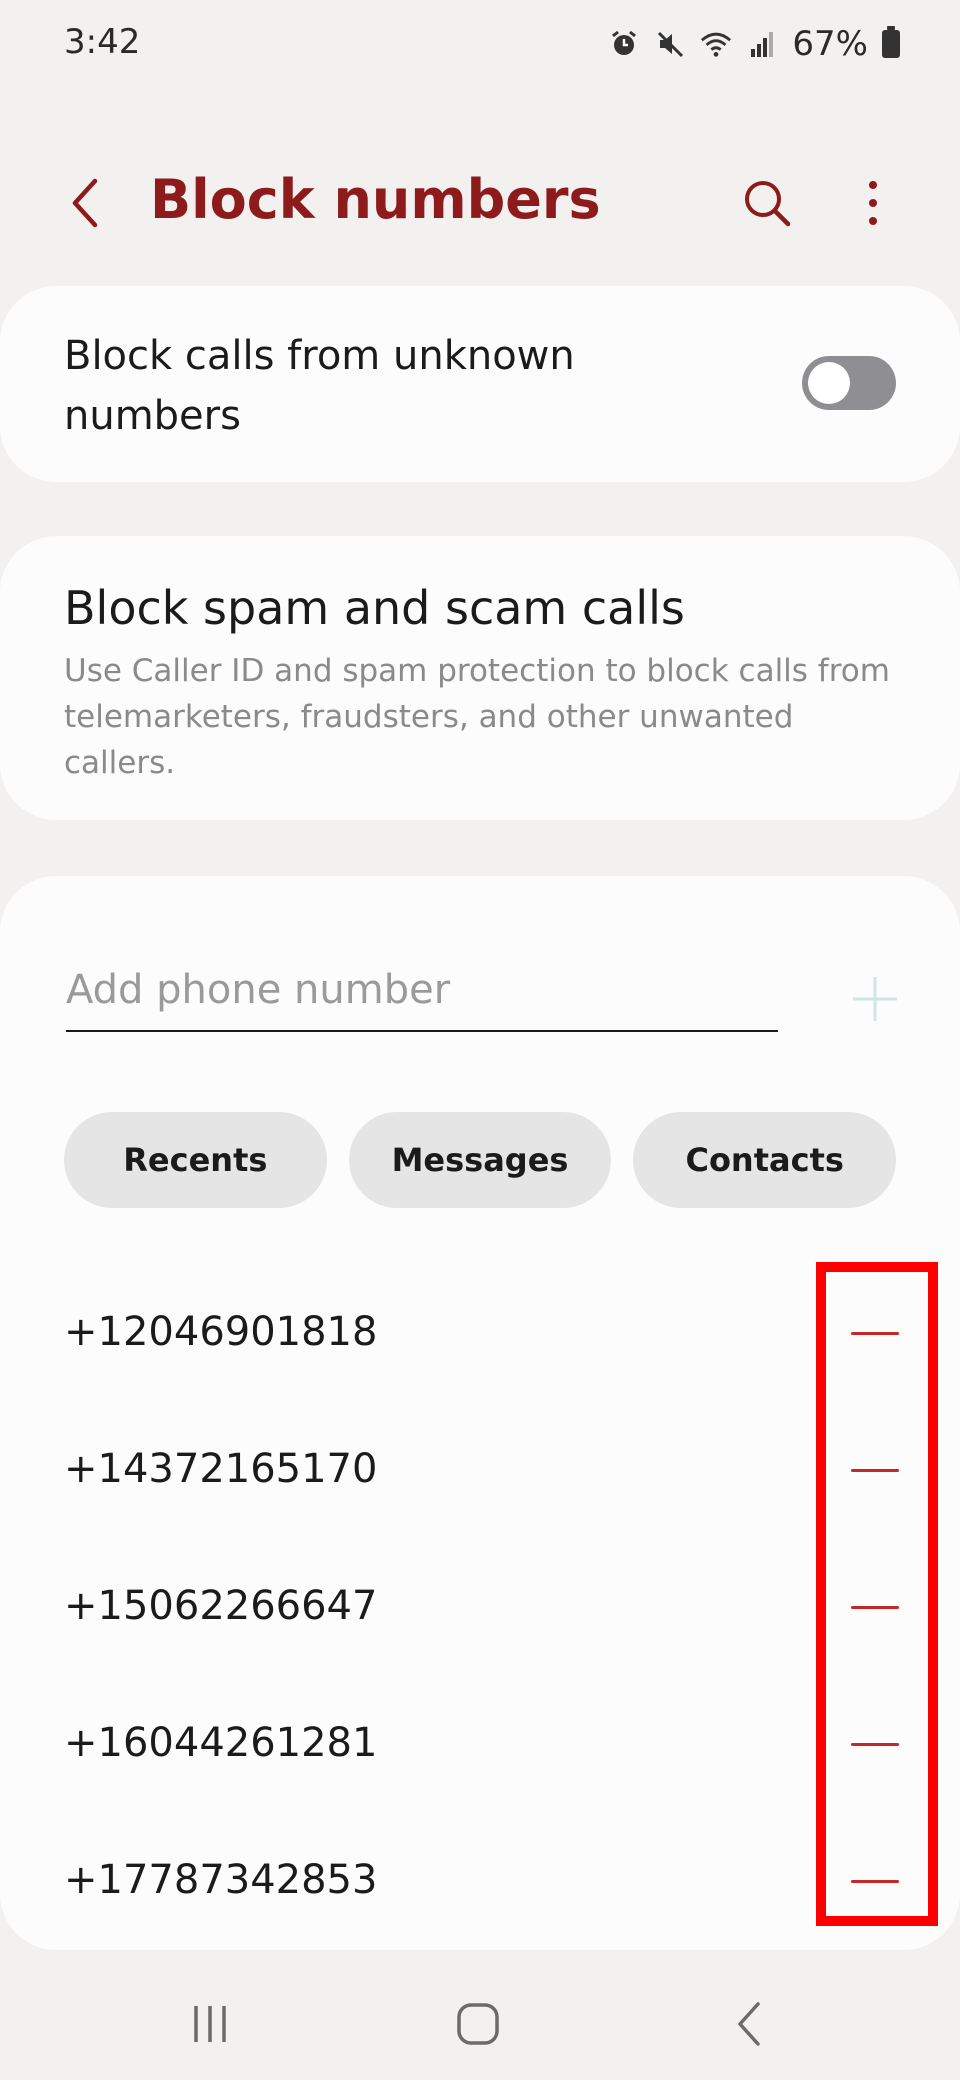 This screenshot has height=2080, width=960. What do you see at coordinates (375, 199) in the screenshot?
I see `page-title: Block numbers` at bounding box center [375, 199].